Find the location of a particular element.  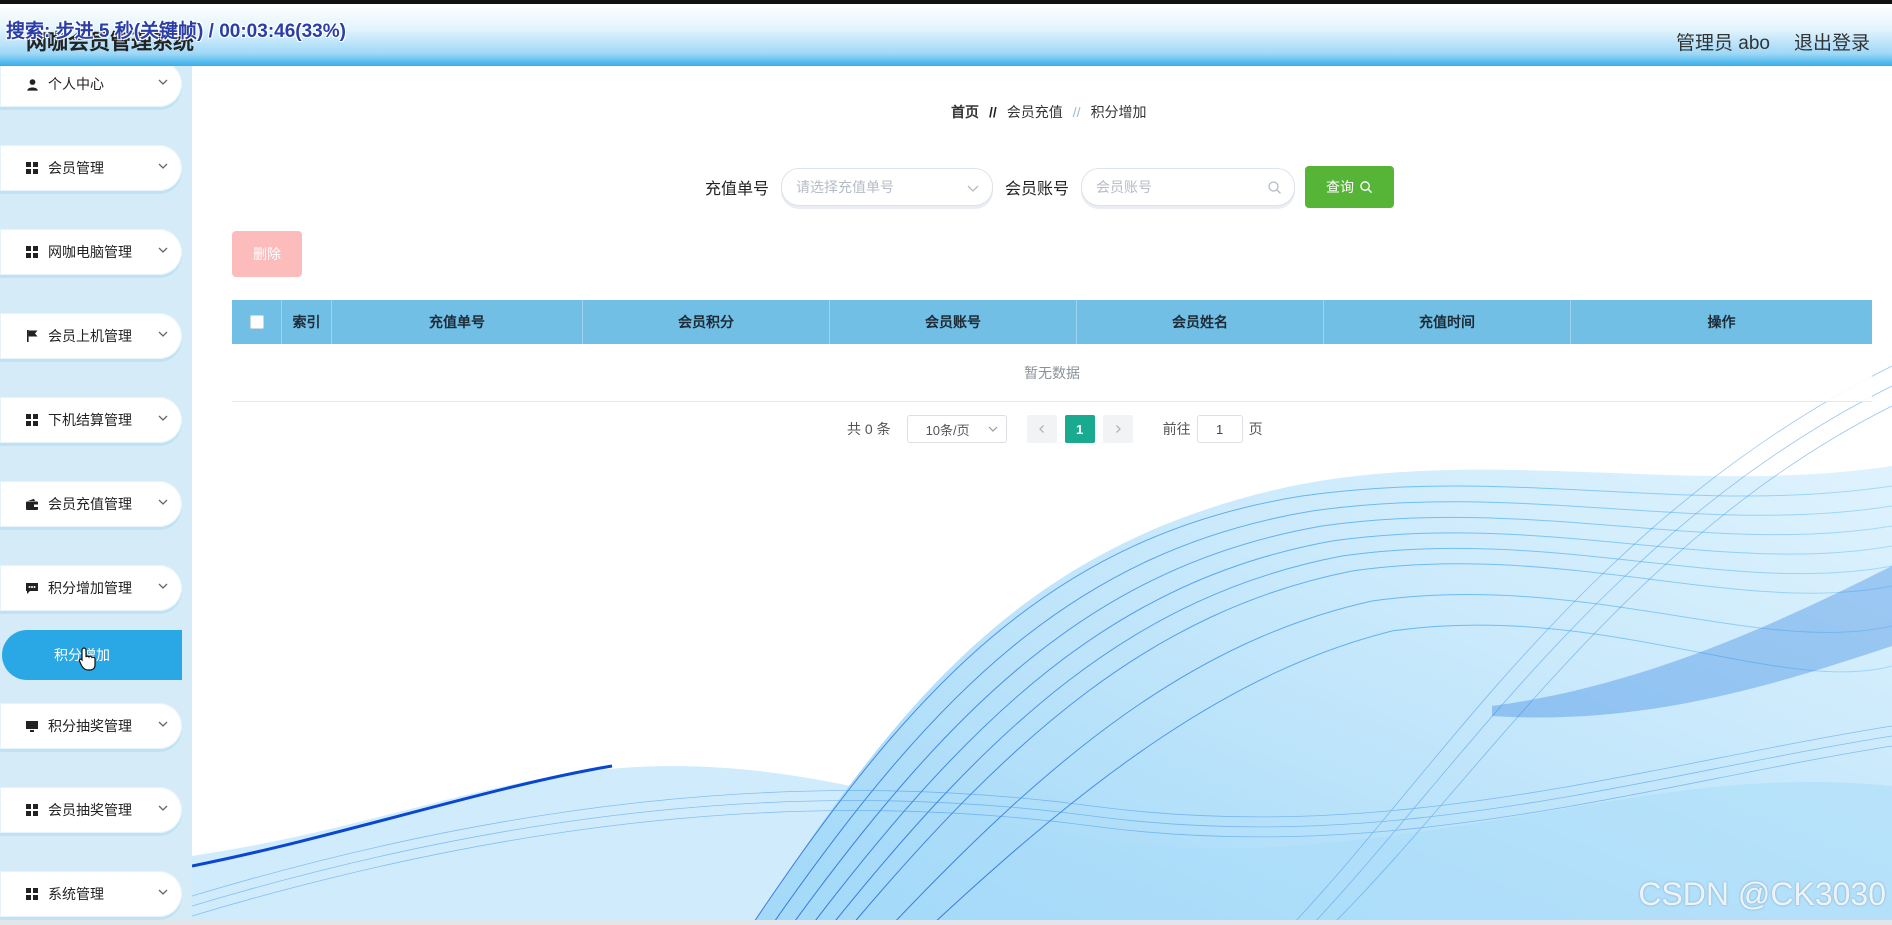

column-header: 索引 is located at coordinates (307, 322).